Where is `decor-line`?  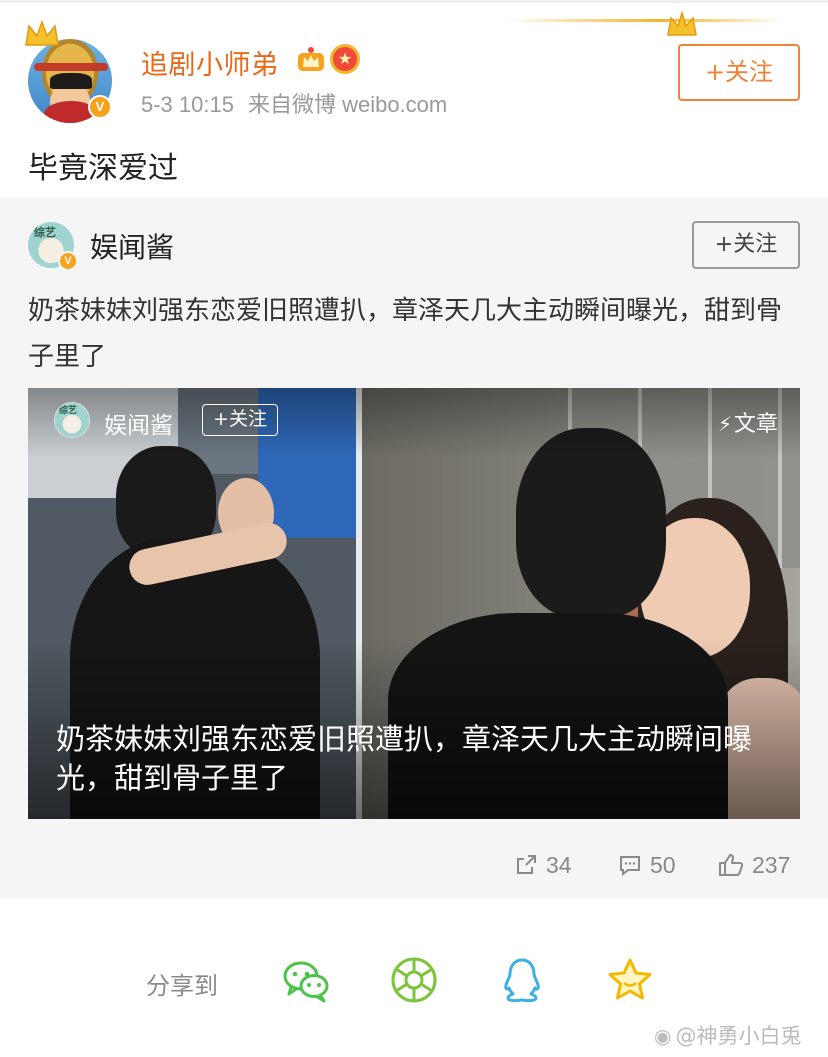 decor-line is located at coordinates (645, 20).